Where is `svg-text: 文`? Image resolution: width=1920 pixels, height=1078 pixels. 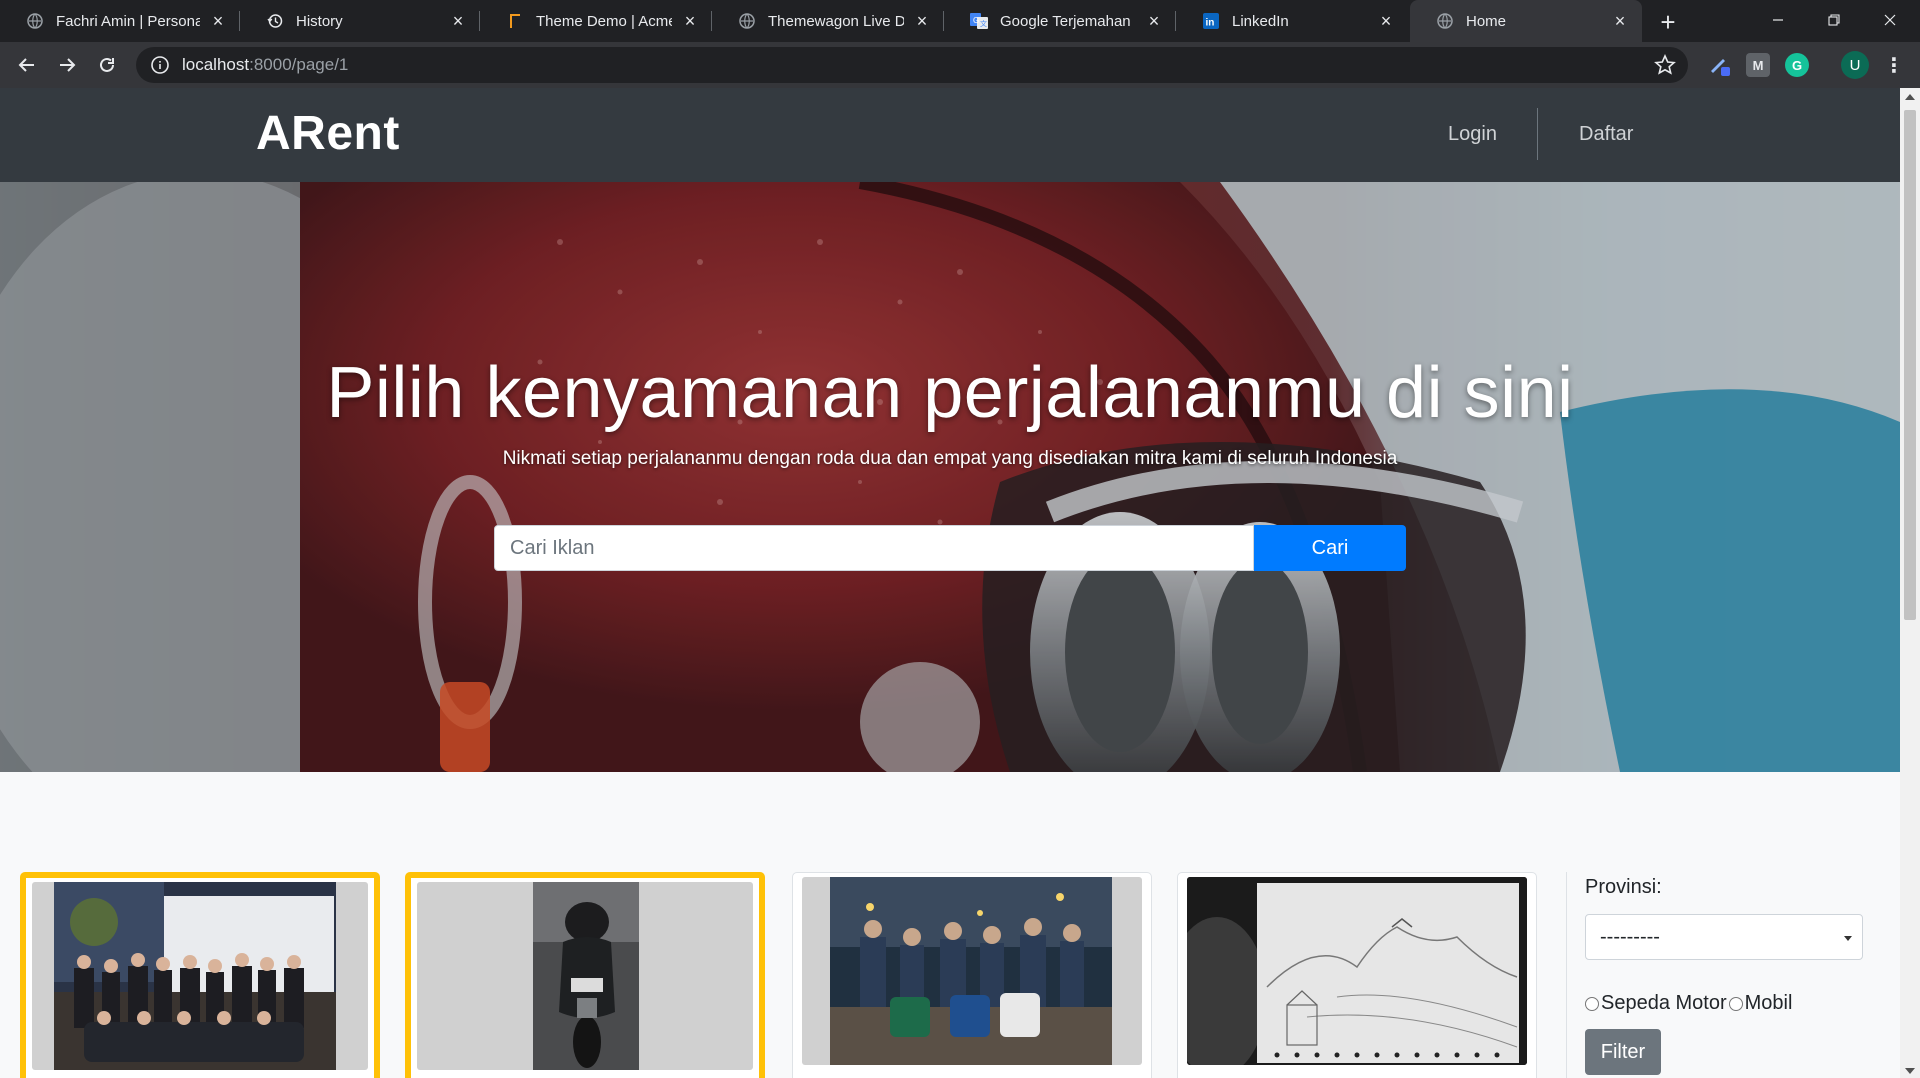 svg-text: 文 is located at coordinates (983, 23).